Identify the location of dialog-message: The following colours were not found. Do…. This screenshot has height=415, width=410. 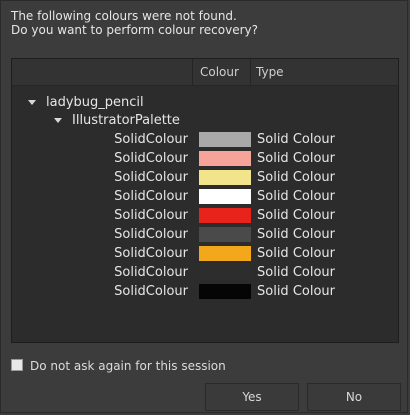
(134, 23).